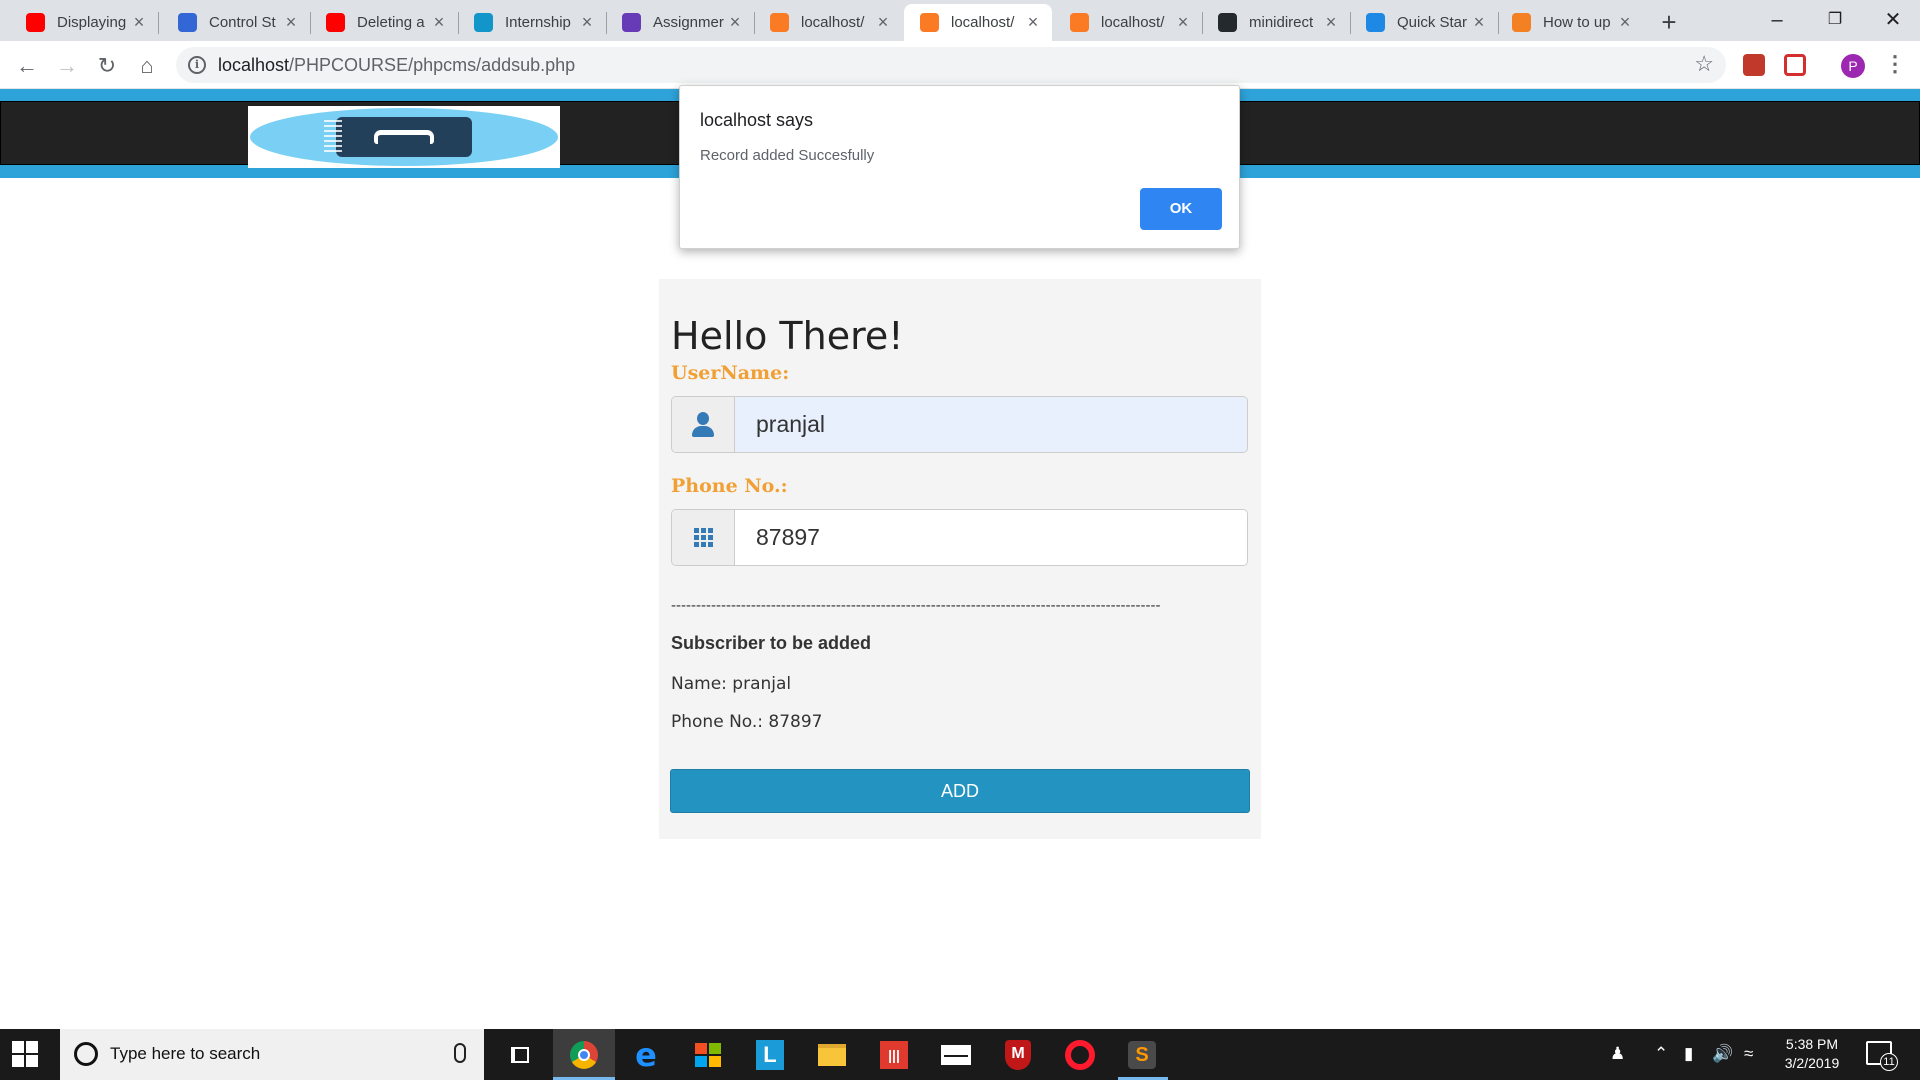 The image size is (1920, 1080). What do you see at coordinates (27, 66) in the screenshot?
I see `back-icon: ←` at bounding box center [27, 66].